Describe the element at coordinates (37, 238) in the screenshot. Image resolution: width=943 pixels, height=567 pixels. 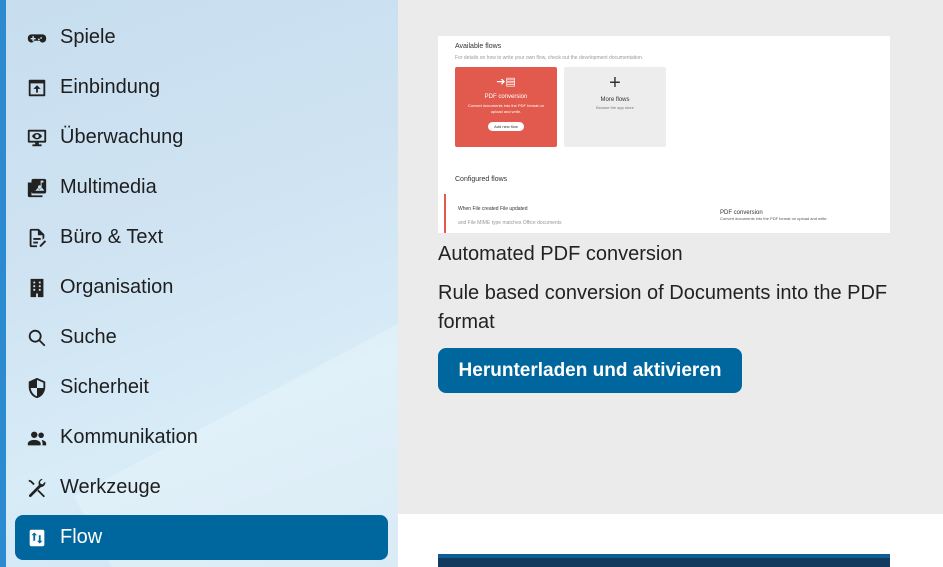
I see `document-edit-icon` at that location.